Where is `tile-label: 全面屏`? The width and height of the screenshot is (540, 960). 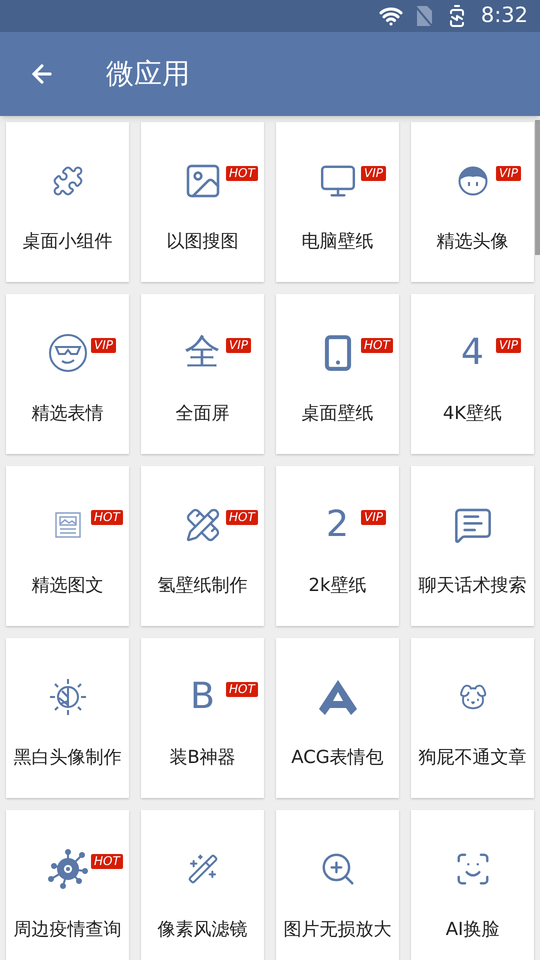
tile-label: 全面屏 is located at coordinates (203, 414).